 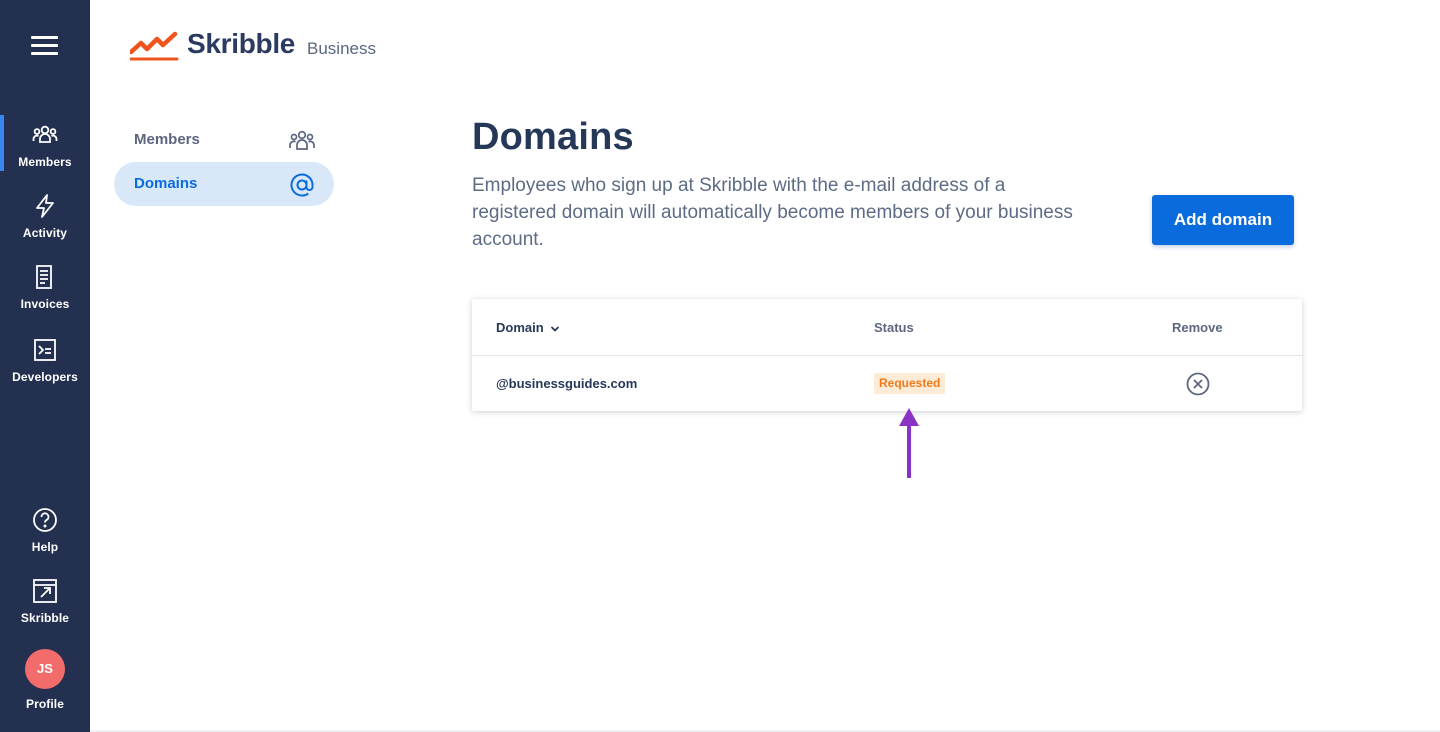 I want to click on sidebar-item-invoices: Invoices, so click(x=45, y=287).